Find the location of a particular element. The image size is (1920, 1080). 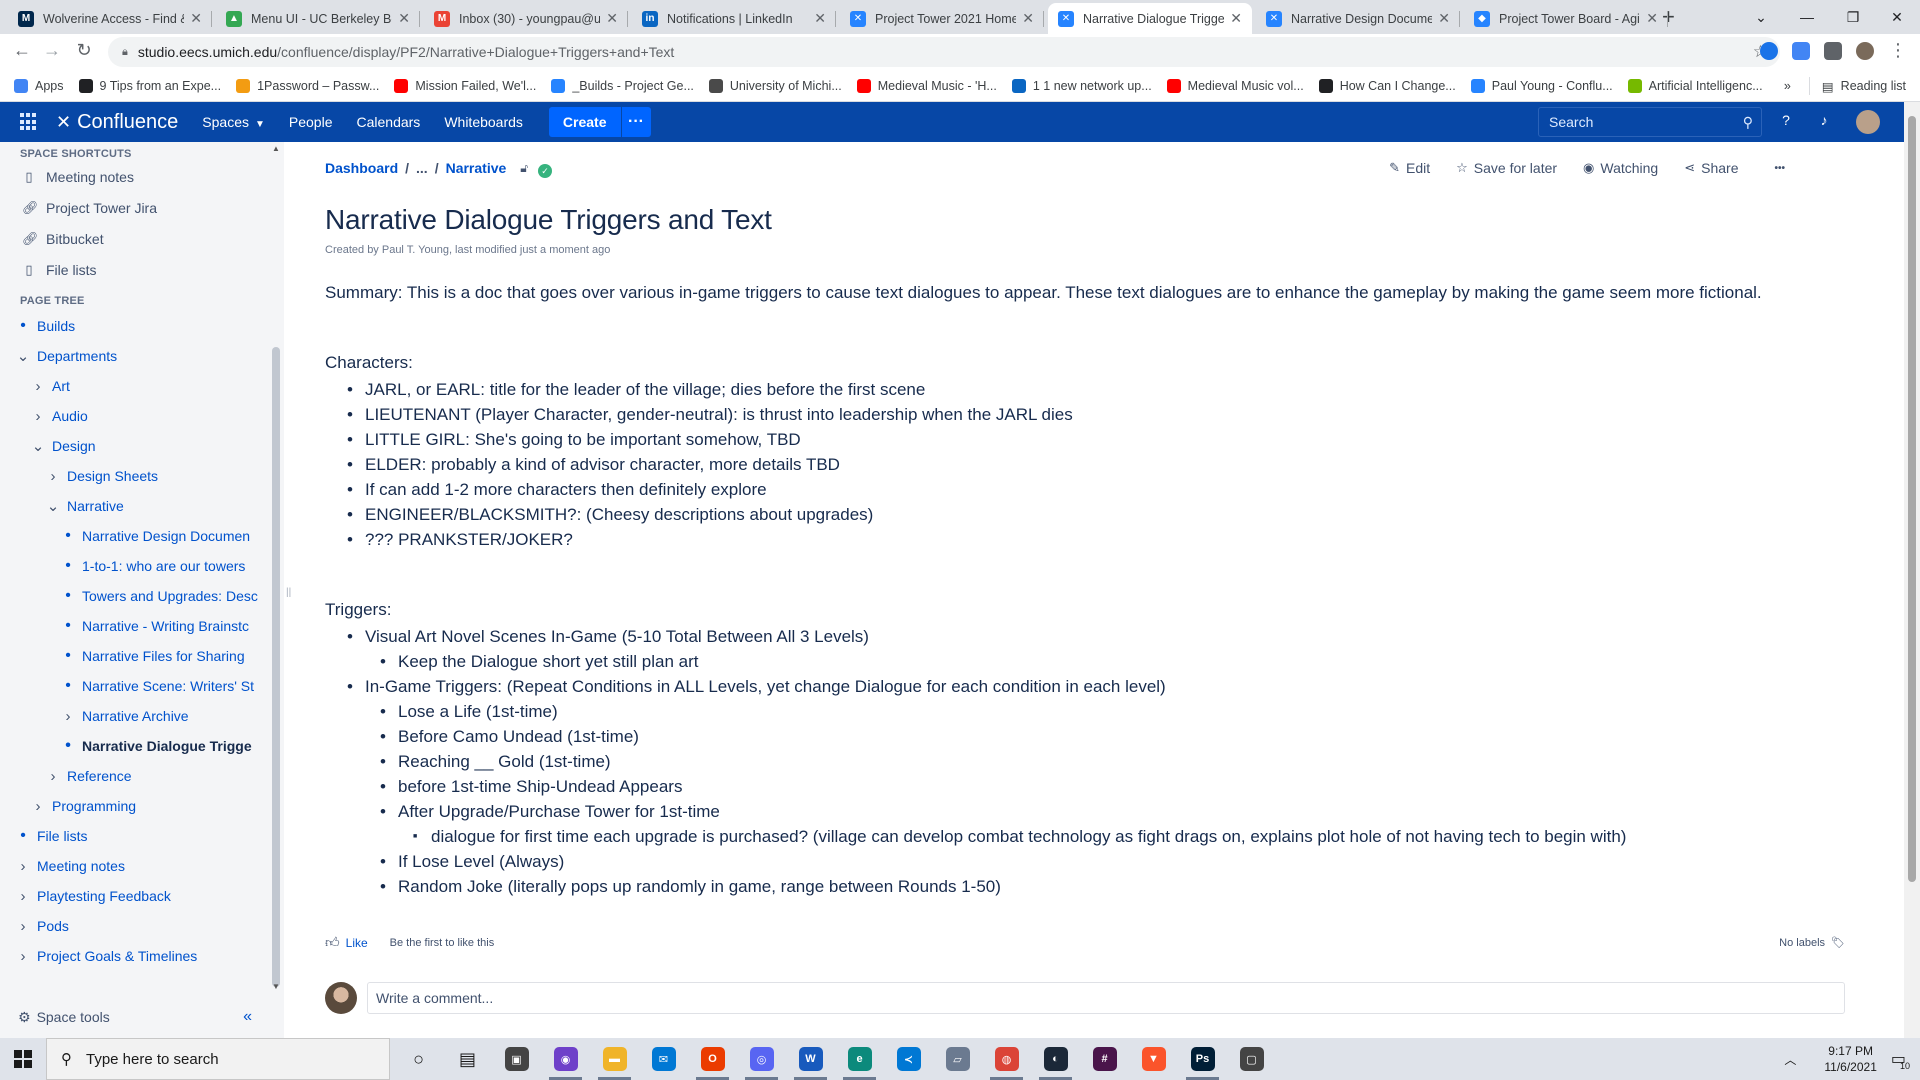

taskbar-app: e is located at coordinates (859, 1059).